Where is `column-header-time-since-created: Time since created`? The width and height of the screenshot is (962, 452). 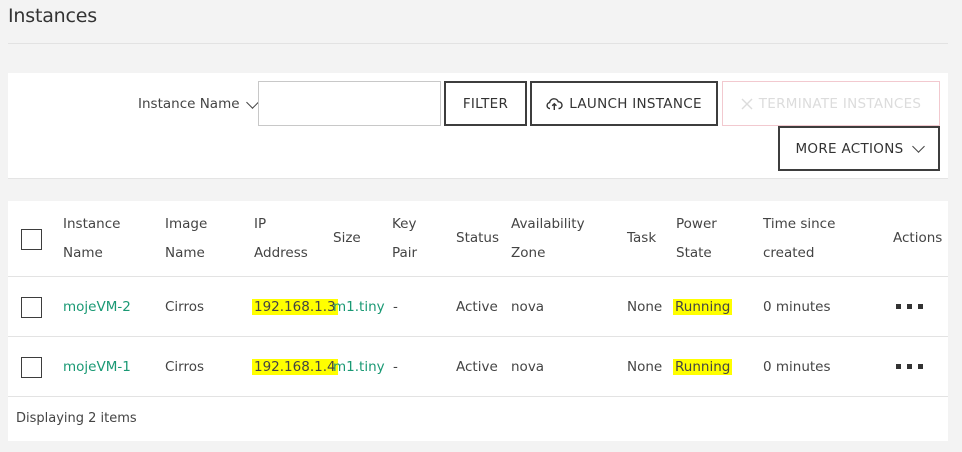
column-header-time-since-created: Time since created is located at coordinates (799, 239).